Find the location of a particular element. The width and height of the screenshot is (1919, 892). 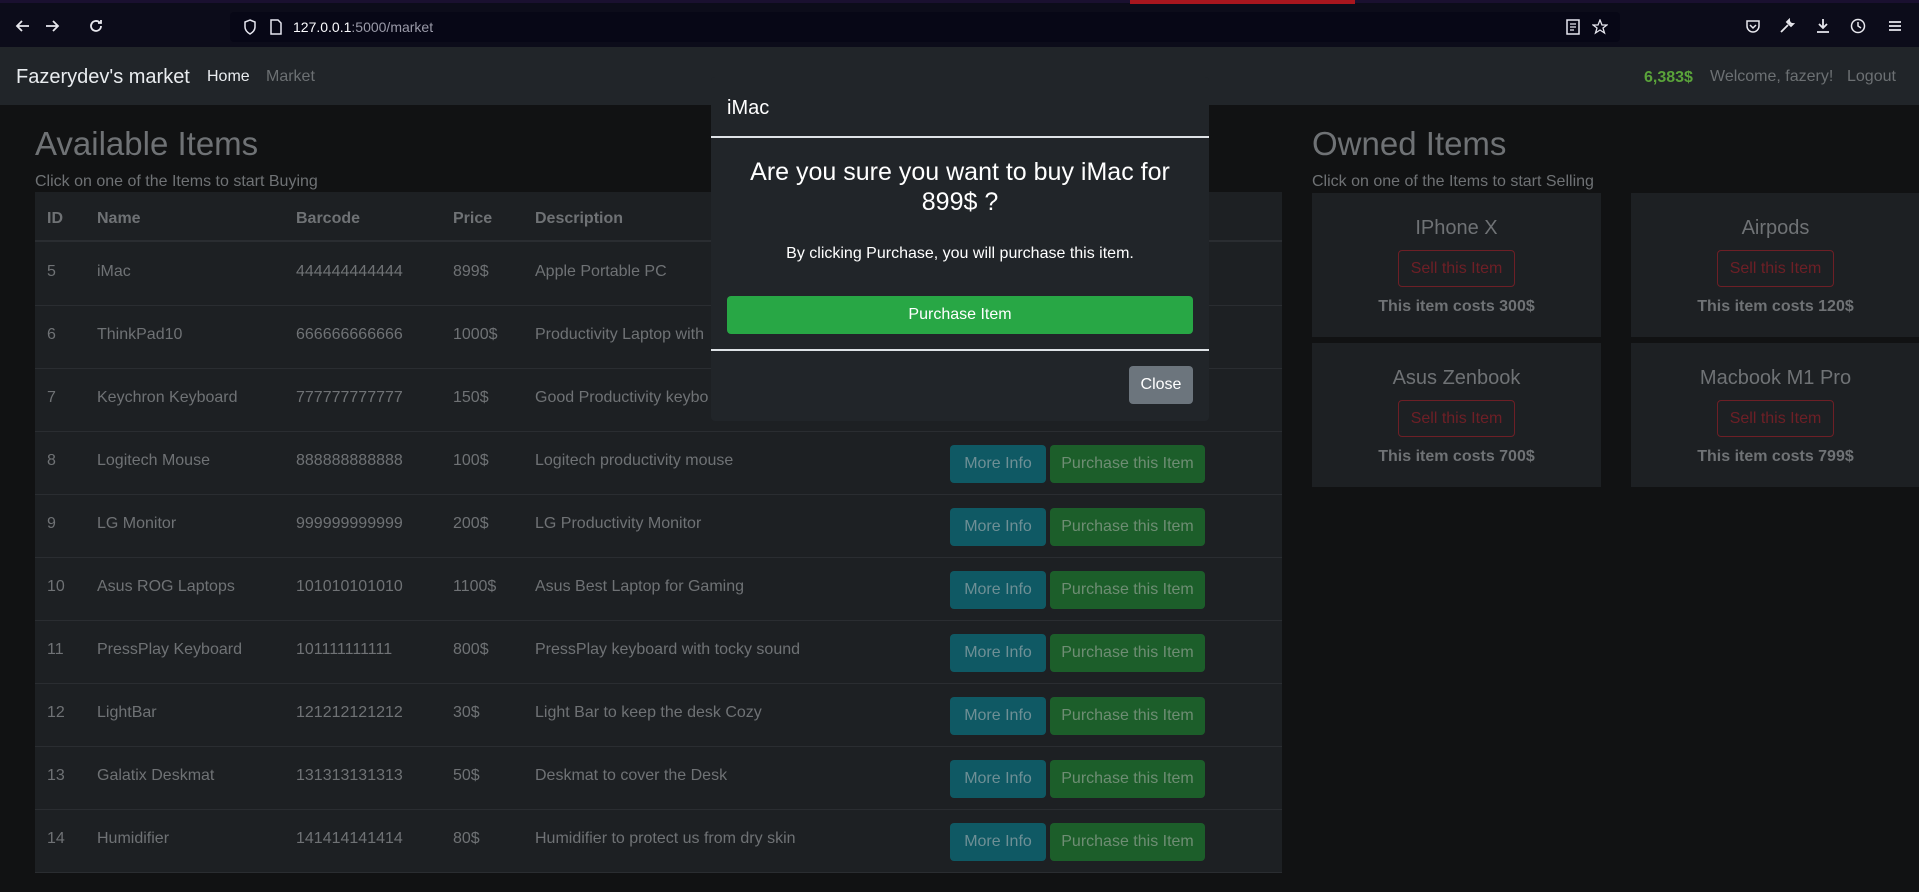

cell-id: 6 is located at coordinates (51, 334).